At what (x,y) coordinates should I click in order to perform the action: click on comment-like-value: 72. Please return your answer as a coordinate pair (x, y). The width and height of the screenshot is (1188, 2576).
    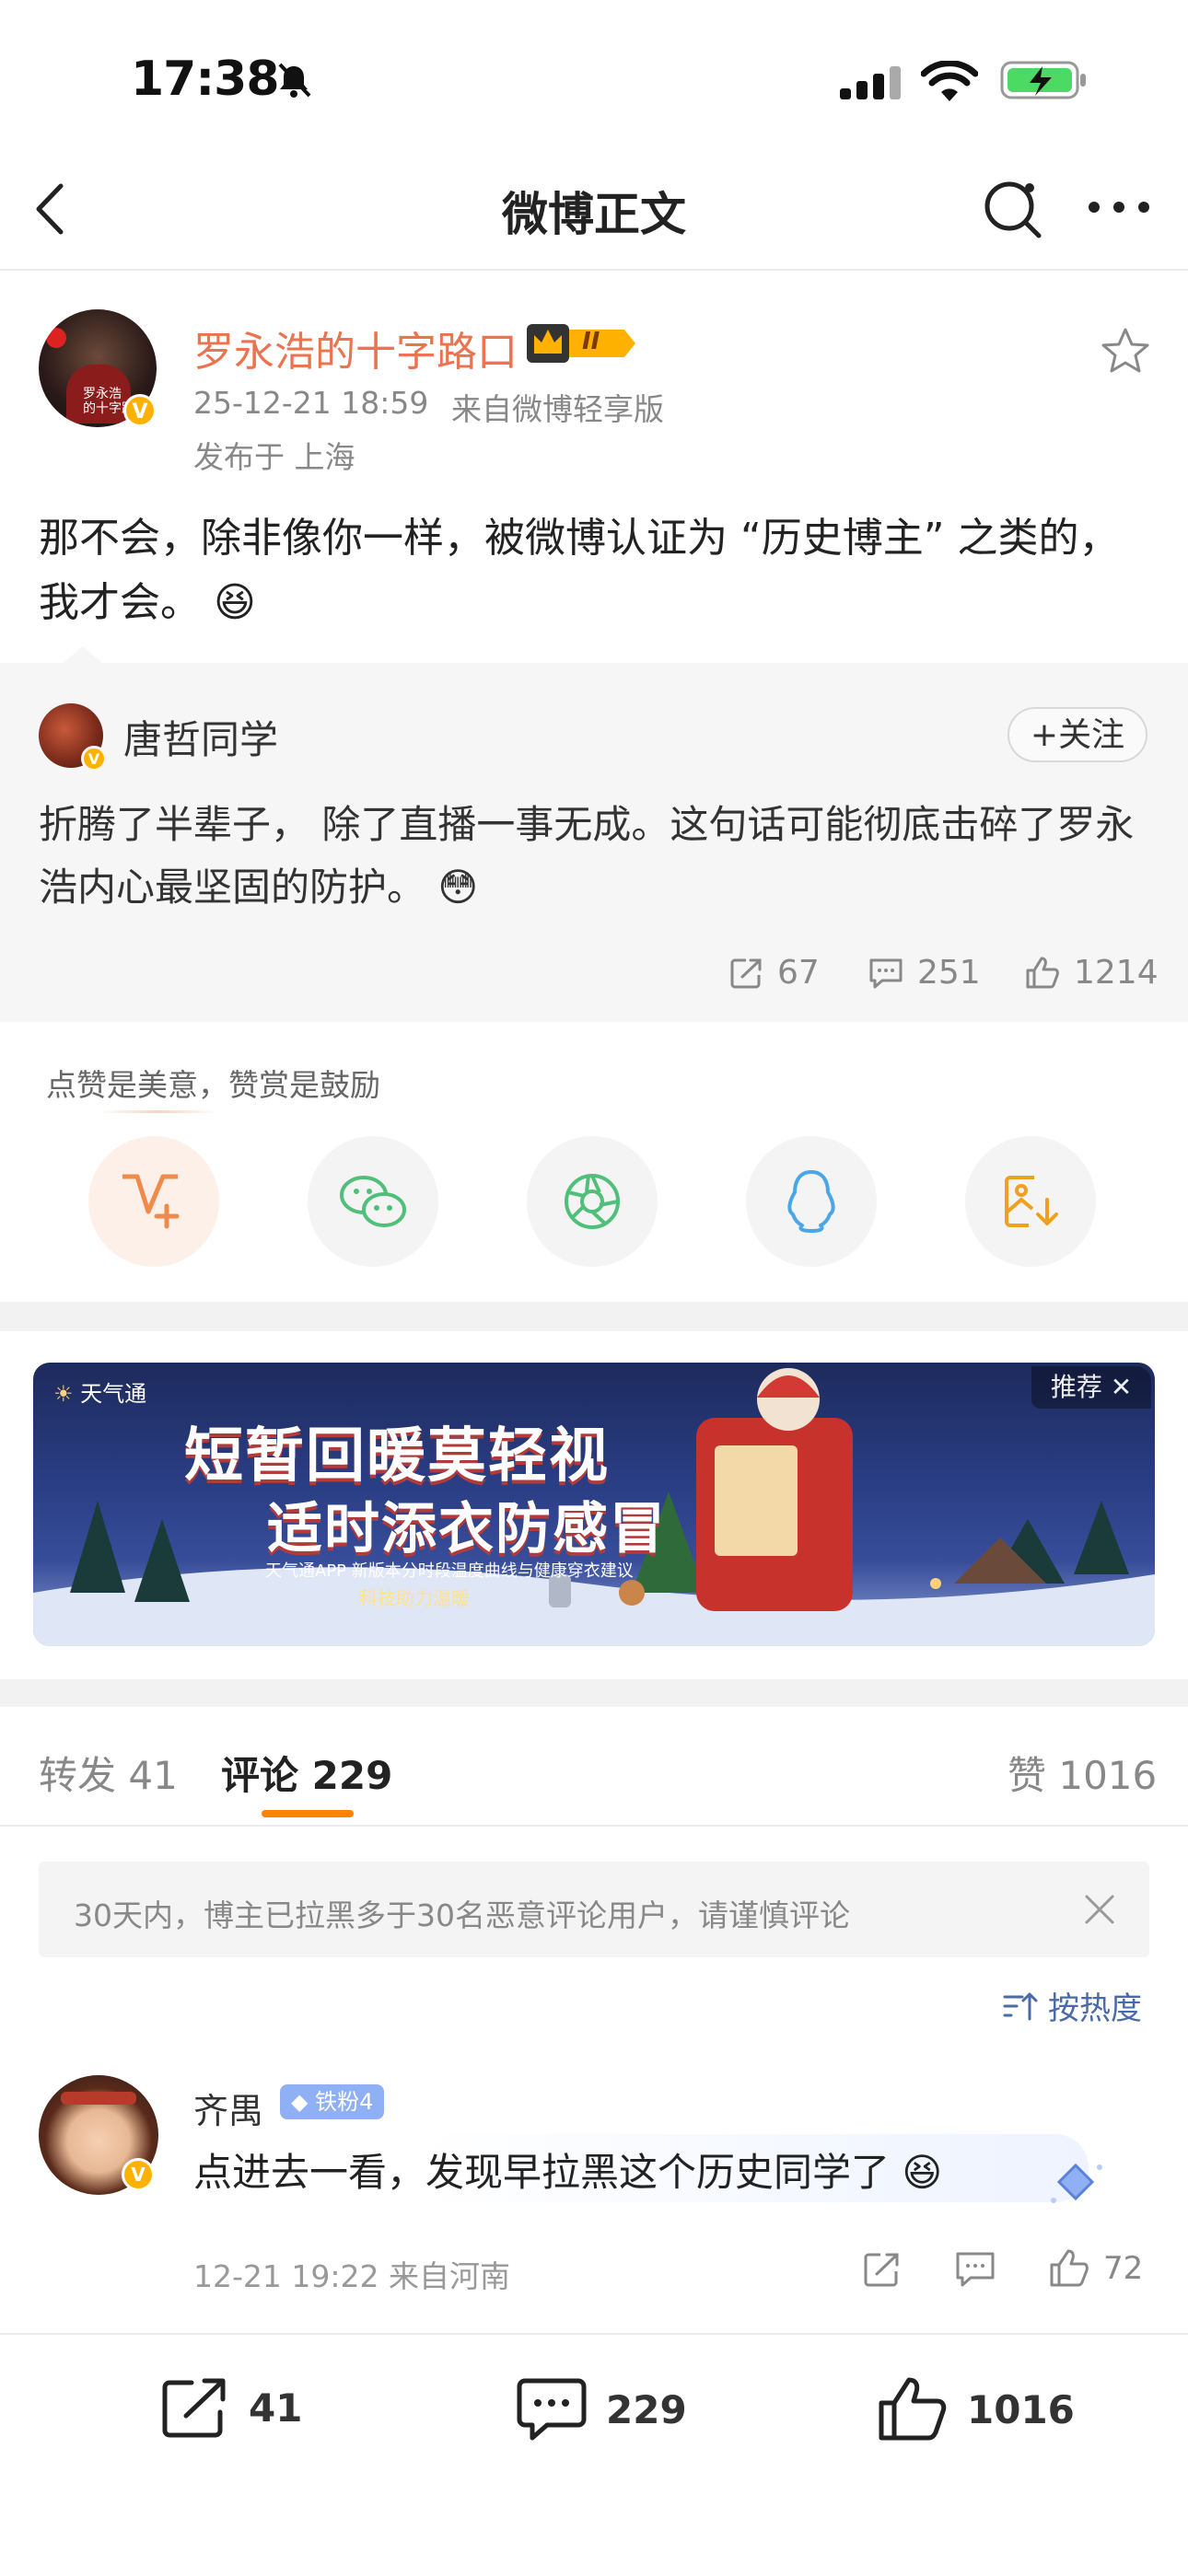
    Looking at the image, I should click on (1123, 2268).